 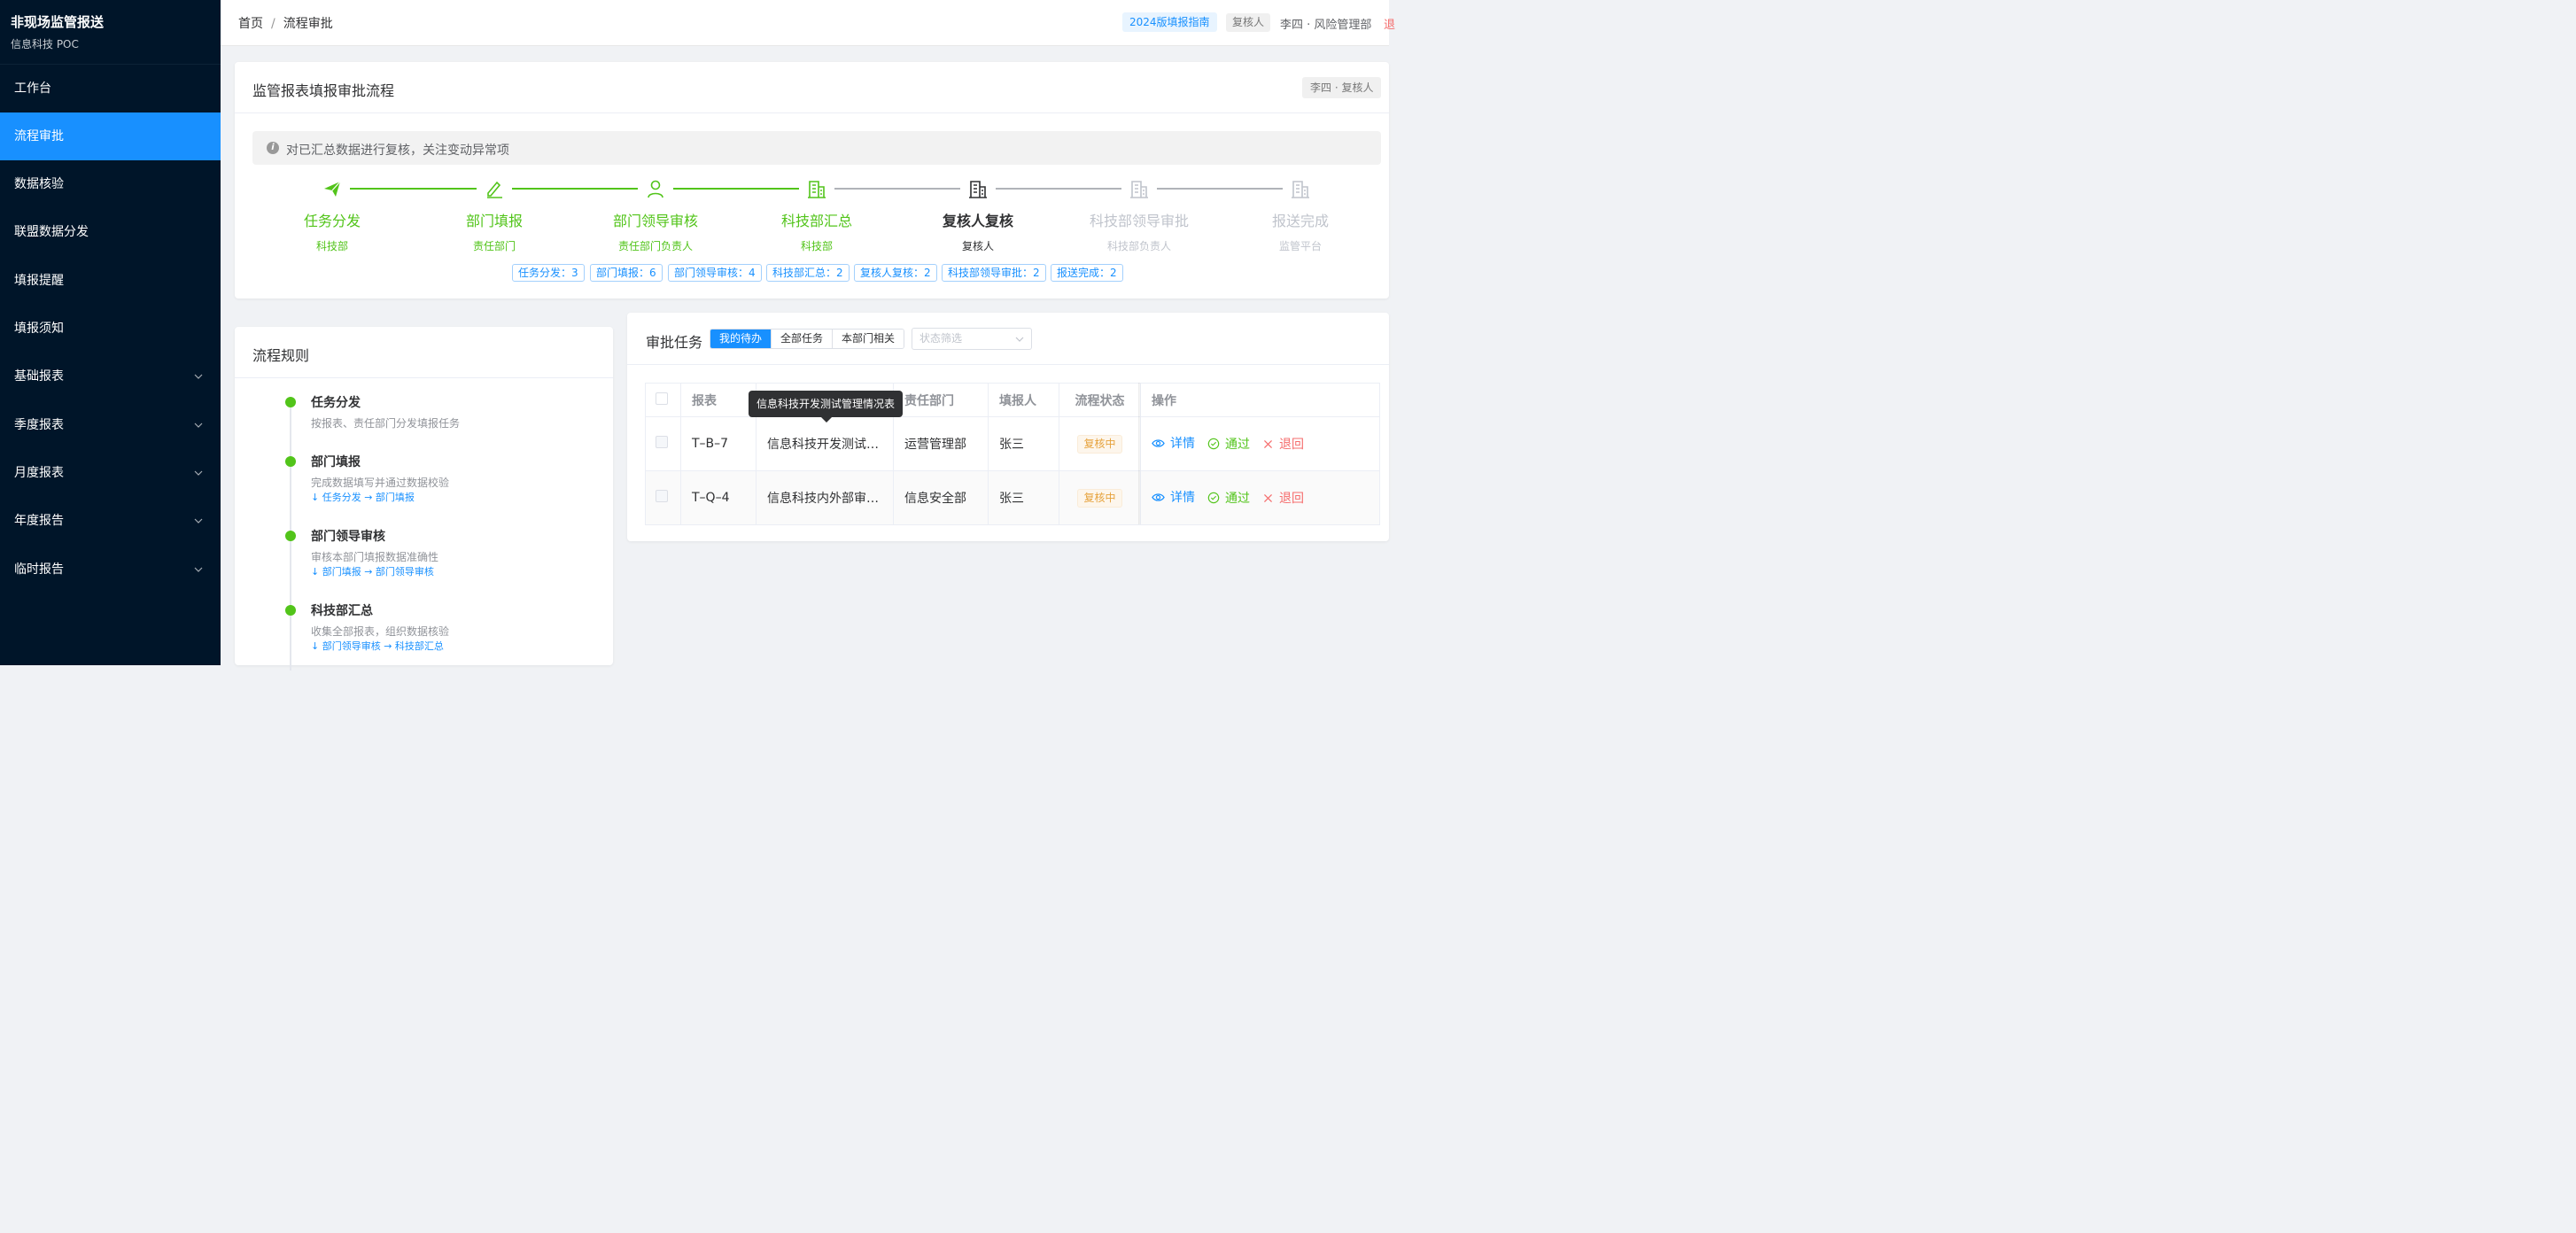 I want to click on step-task-dispatch: 任务分发 科技部, so click(x=332, y=216).